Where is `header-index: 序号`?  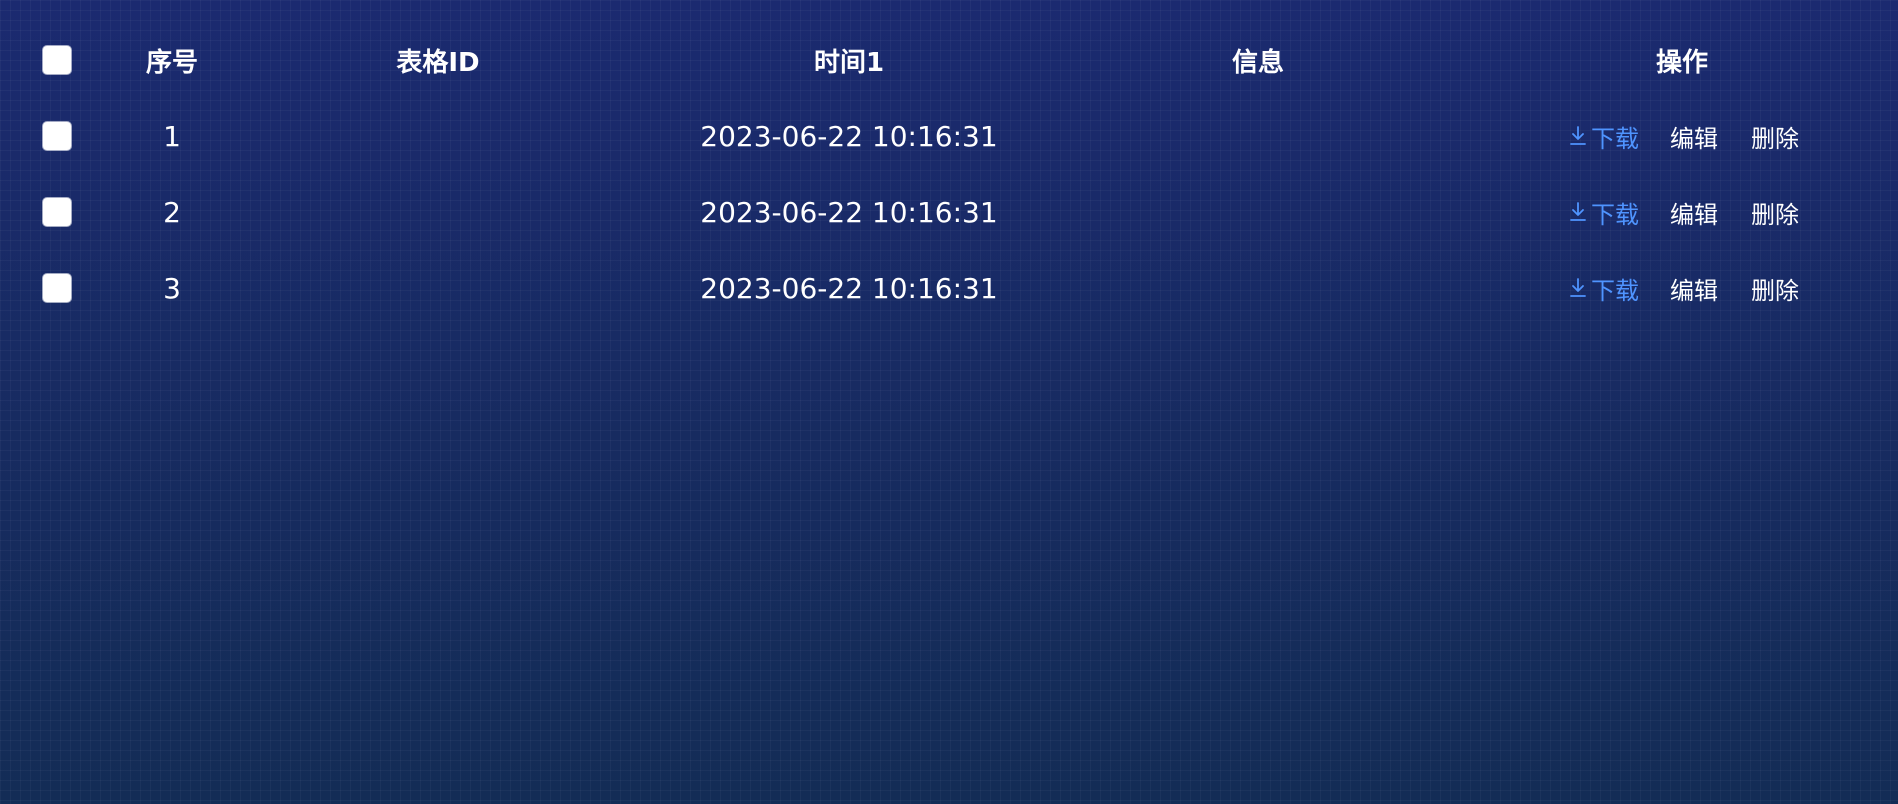
header-index: 序号 is located at coordinates (171, 62).